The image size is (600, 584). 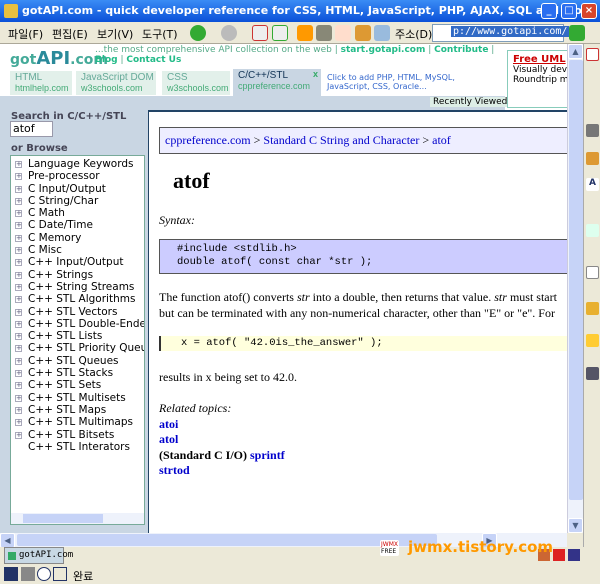 I want to click on tree-item: + Language Keywords, so click(x=77, y=164).